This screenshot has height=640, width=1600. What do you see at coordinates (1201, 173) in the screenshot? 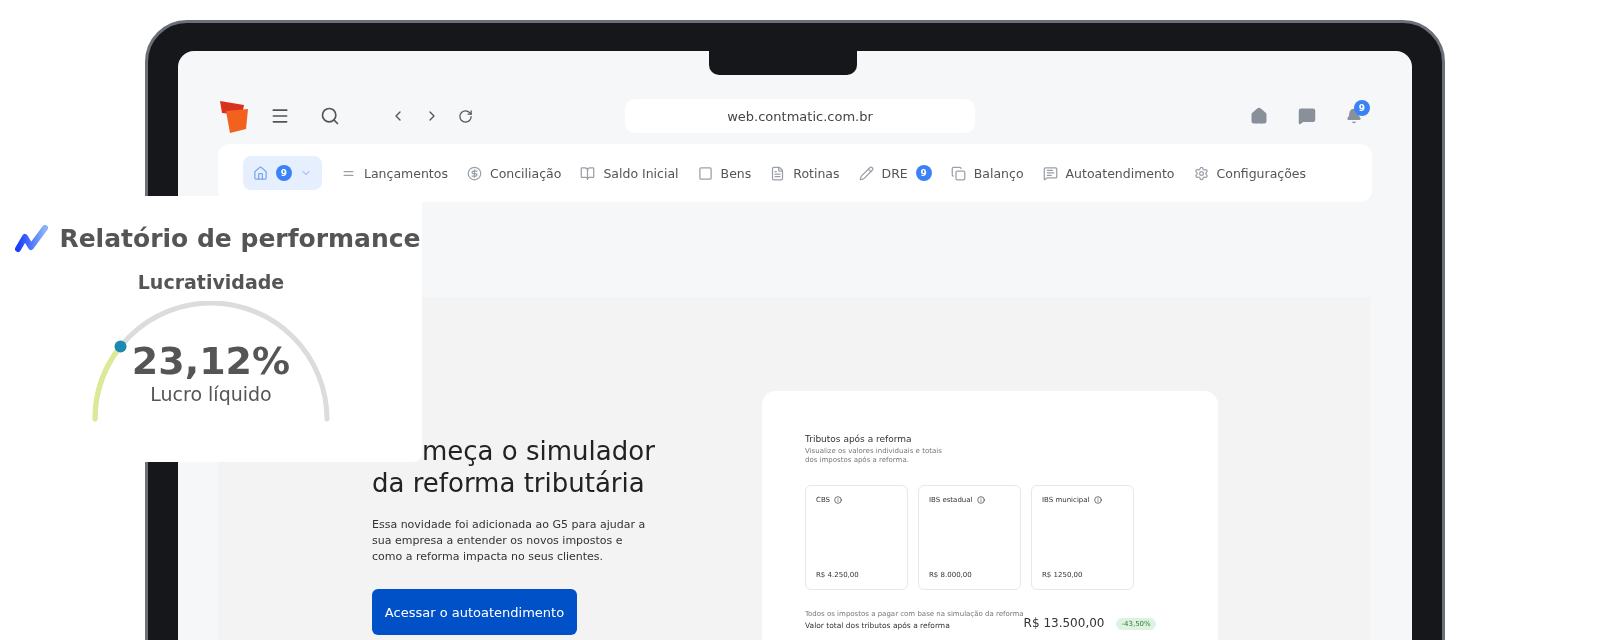
I see `gear-icon` at bounding box center [1201, 173].